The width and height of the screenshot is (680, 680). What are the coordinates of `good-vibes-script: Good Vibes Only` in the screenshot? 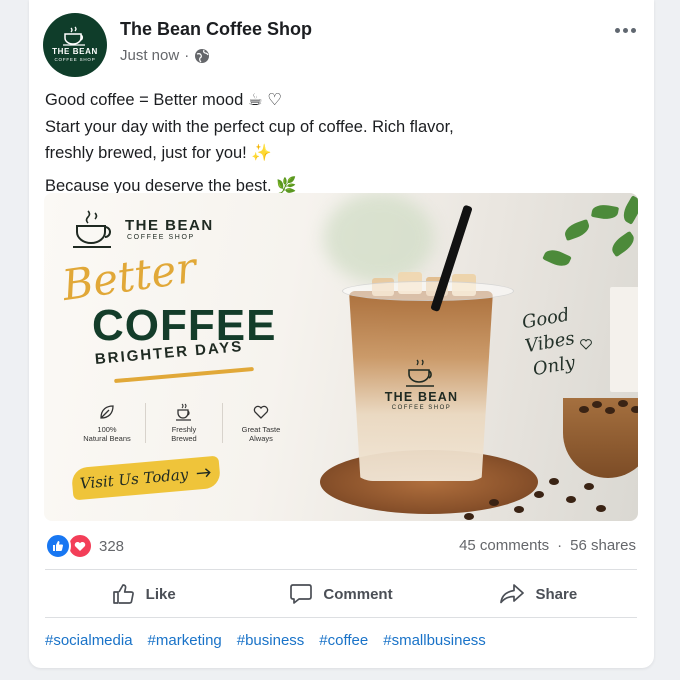 It's located at (550, 343).